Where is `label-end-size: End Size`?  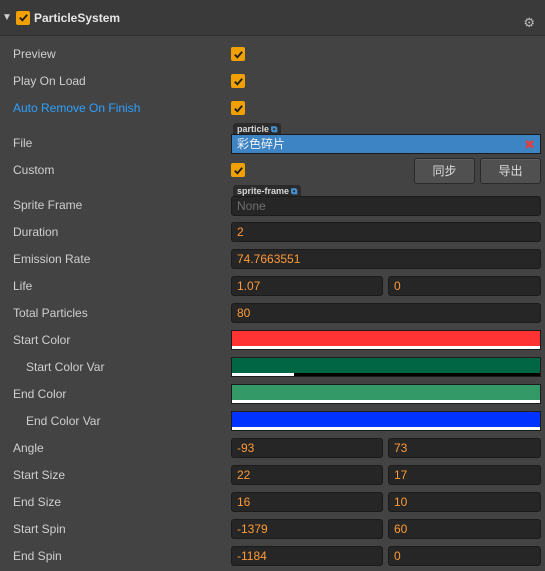 label-end-size: End Size is located at coordinates (37, 502).